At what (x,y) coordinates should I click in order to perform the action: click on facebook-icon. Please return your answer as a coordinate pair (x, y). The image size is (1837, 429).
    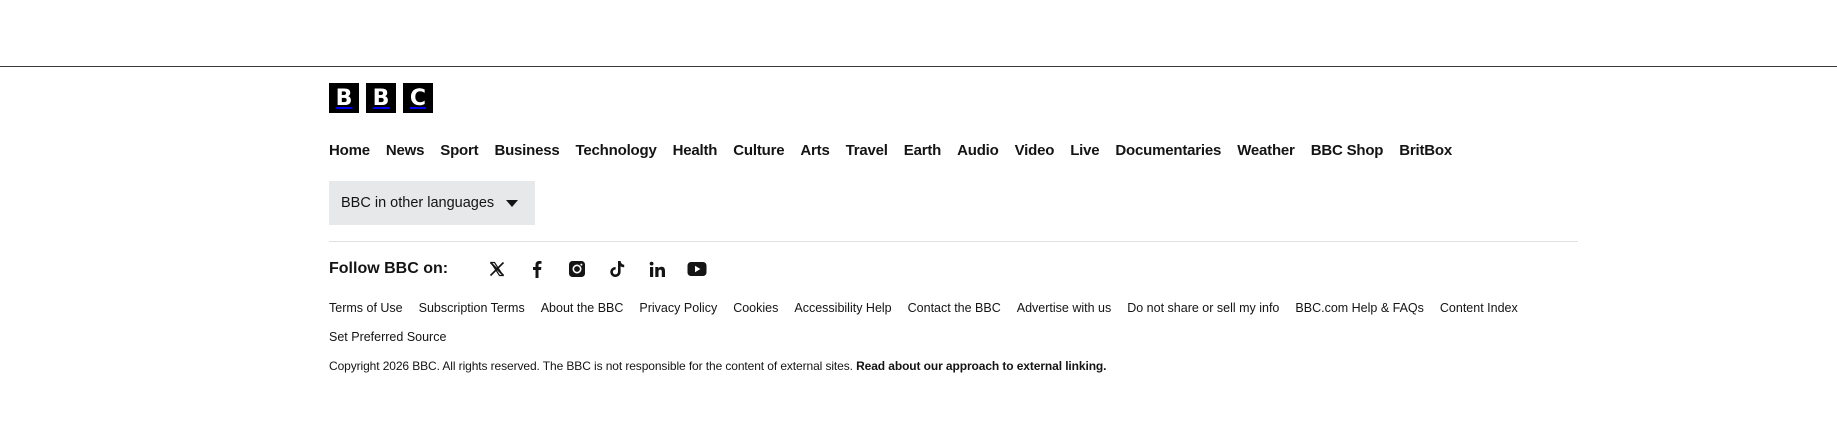
    Looking at the image, I should click on (537, 269).